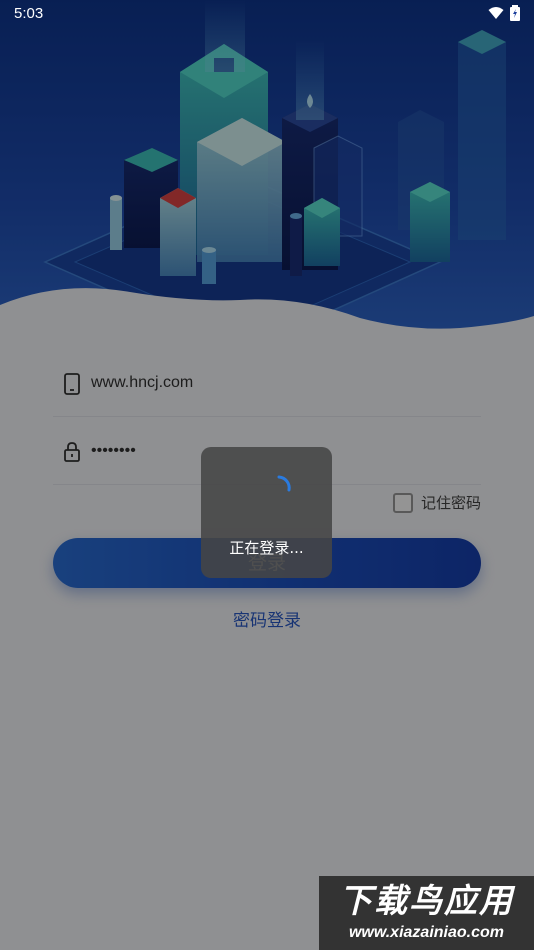  I want to click on watermark: 下载鸟应用 www.xiazainiao.com, so click(426, 913).